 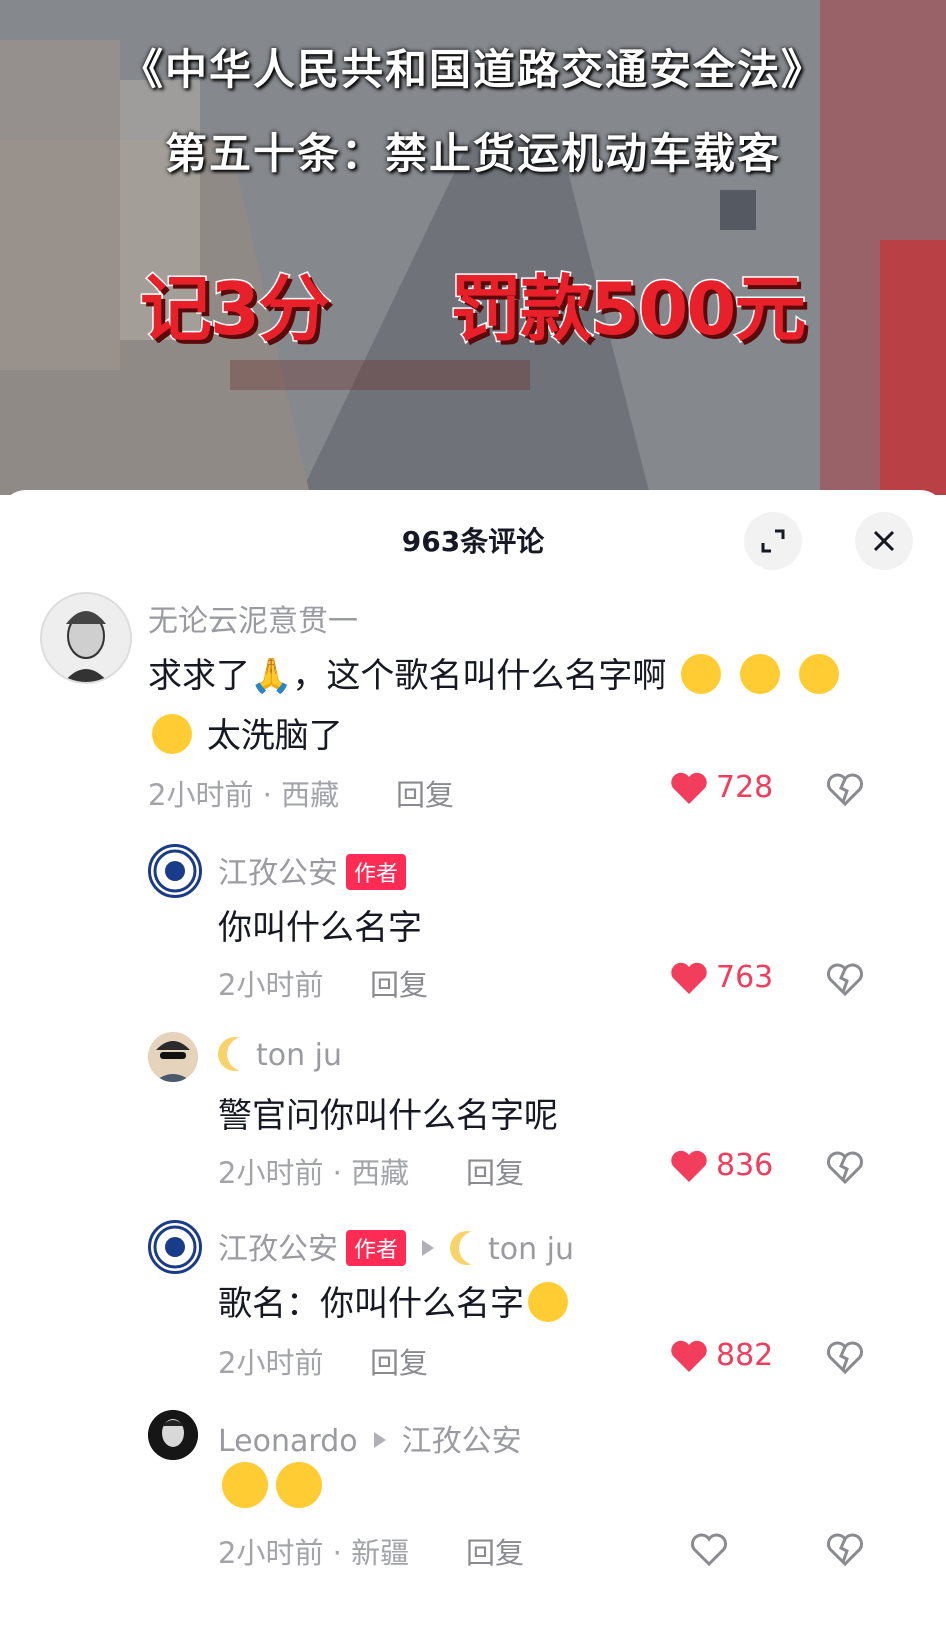 I want to click on username-text: ton ju, so click(x=299, y=1055).